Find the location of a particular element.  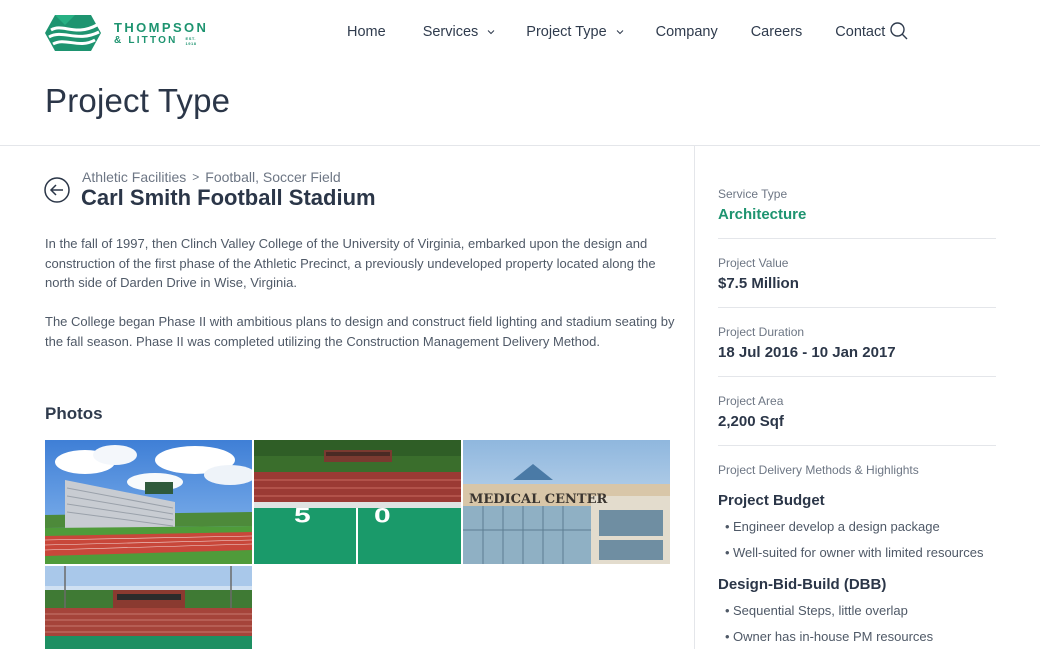

service-type-label: Service Type is located at coordinates (753, 194).